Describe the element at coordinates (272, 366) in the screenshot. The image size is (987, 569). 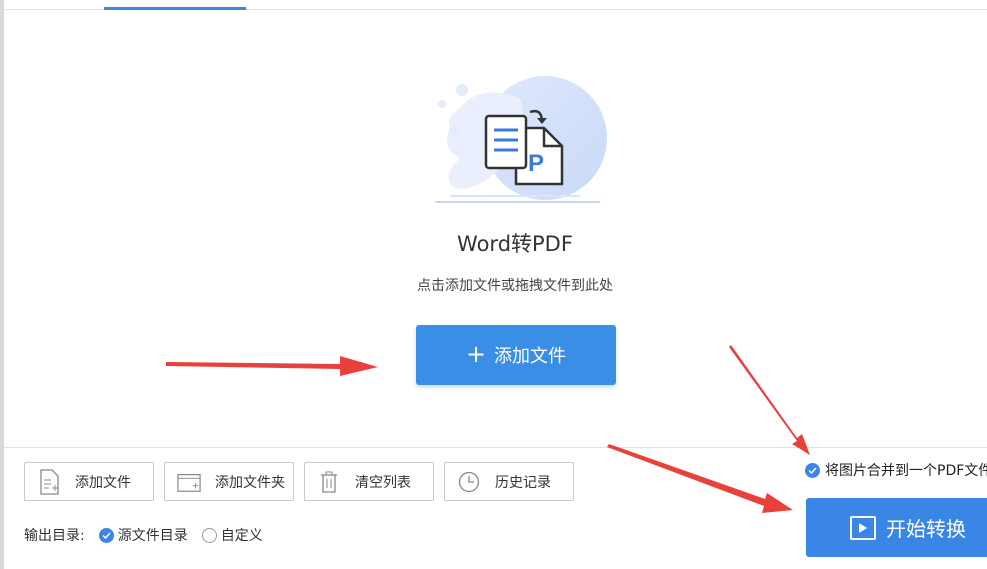
I see `annotation-arrow-add-file` at that location.